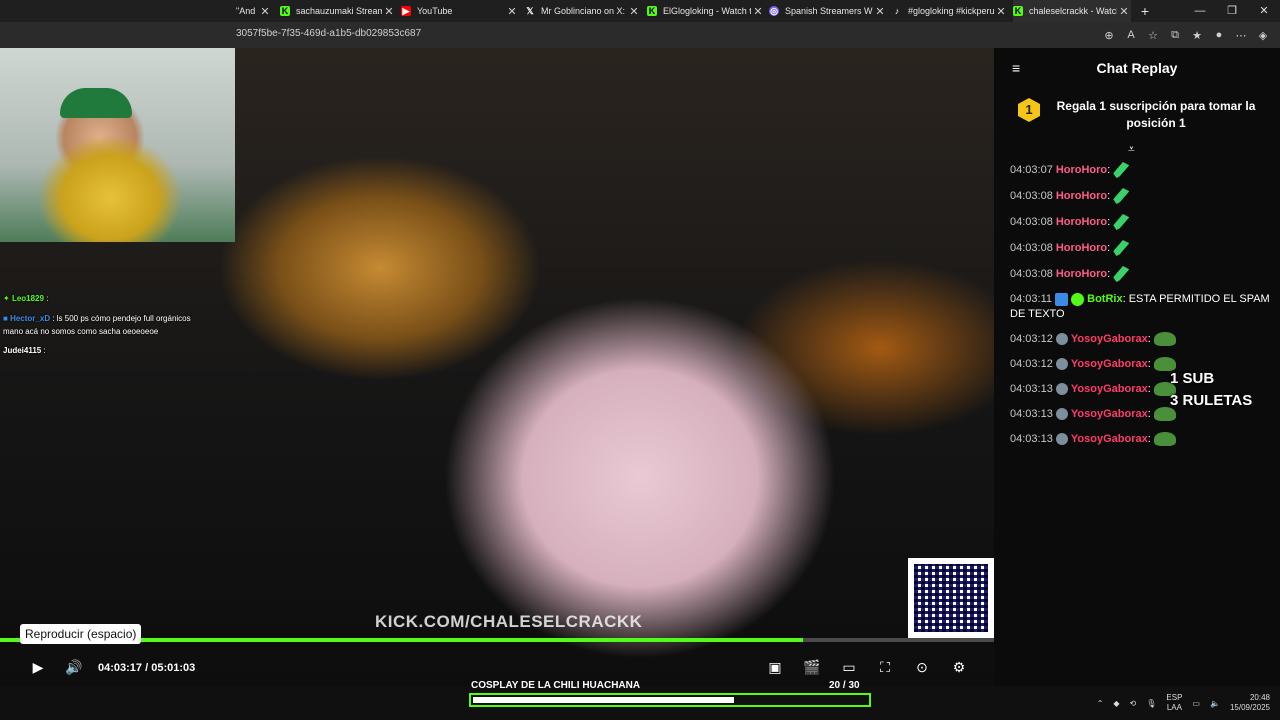 Image resolution: width=1280 pixels, height=720 pixels. Describe the element at coordinates (922, 667) in the screenshot. I see `playback-speed-icon: ⊙` at that location.